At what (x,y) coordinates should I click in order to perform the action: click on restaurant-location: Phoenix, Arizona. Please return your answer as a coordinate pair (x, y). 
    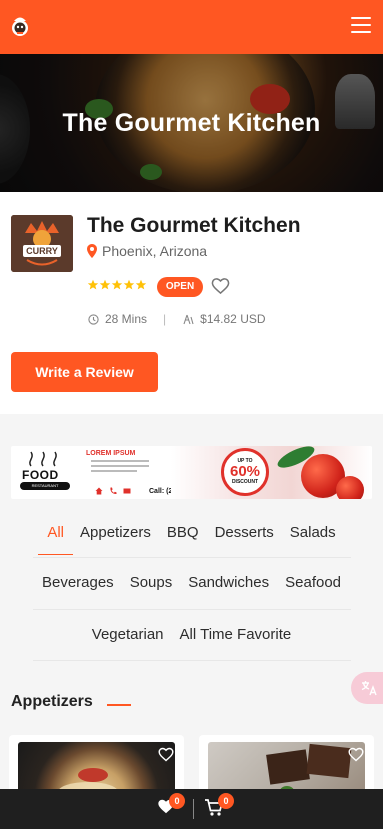
    Looking at the image, I should click on (147, 251).